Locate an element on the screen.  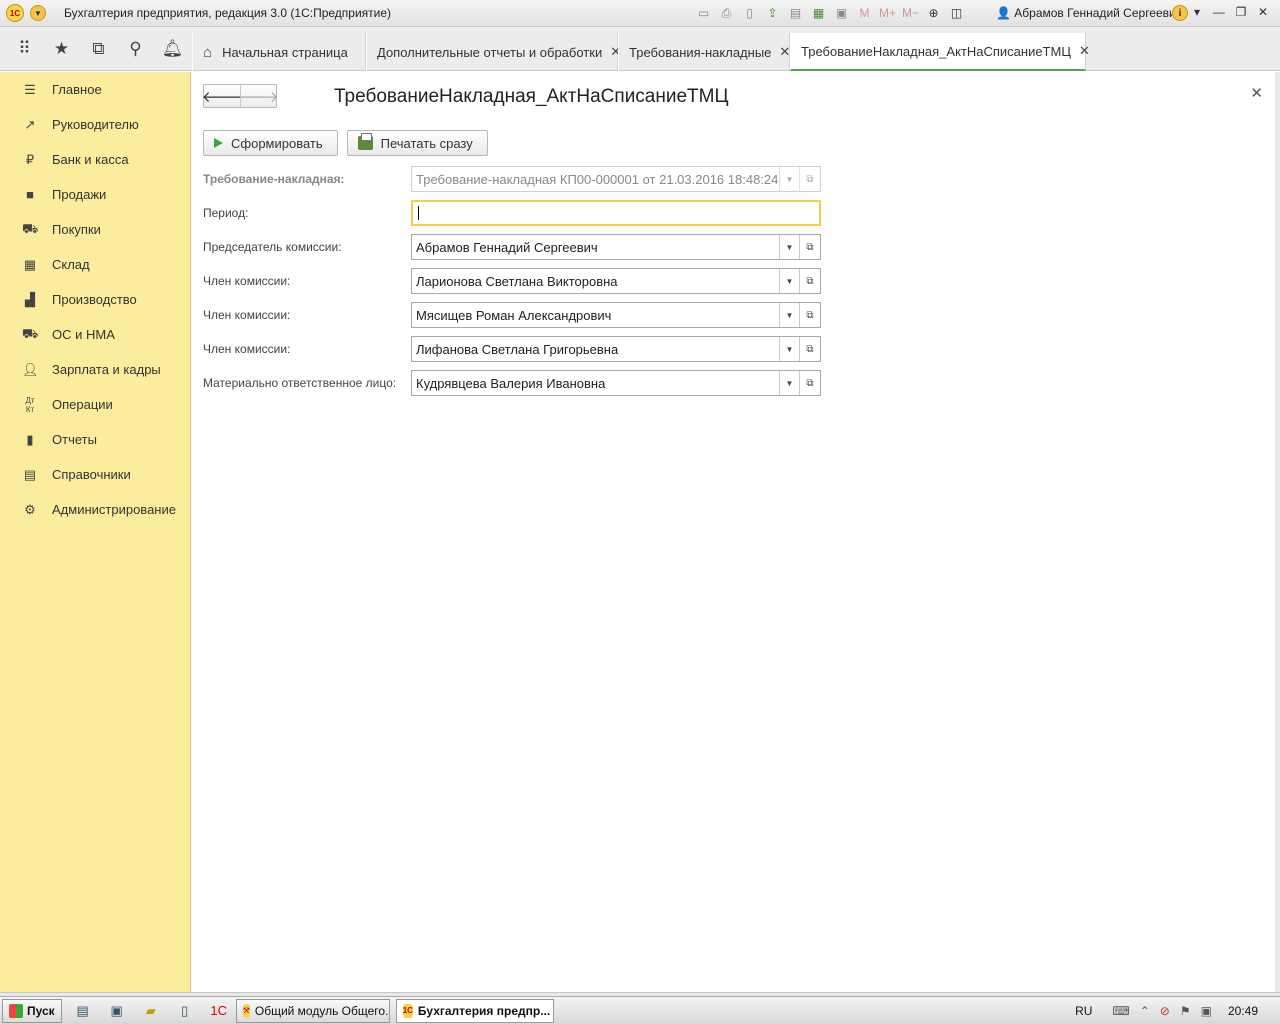
responsible-field: Кудрявцева Валерия Ивановна ▼ ⧉ is located at coordinates (616, 383).